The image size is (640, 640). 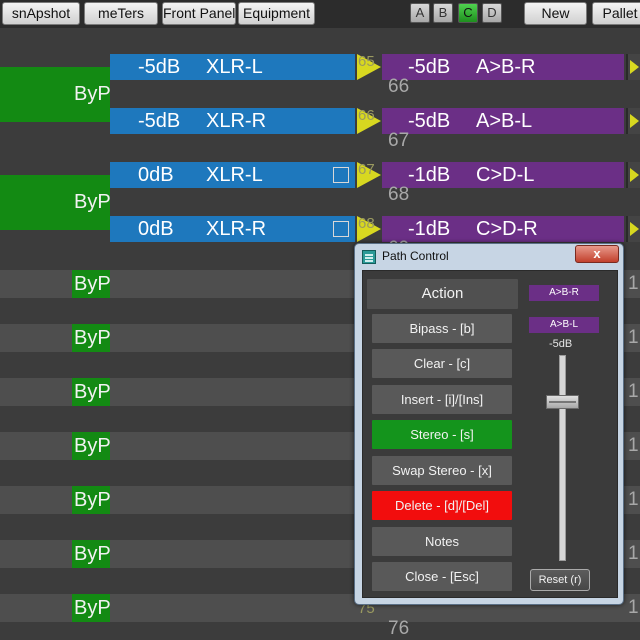 I want to click on action-header: Action, so click(x=442, y=294).